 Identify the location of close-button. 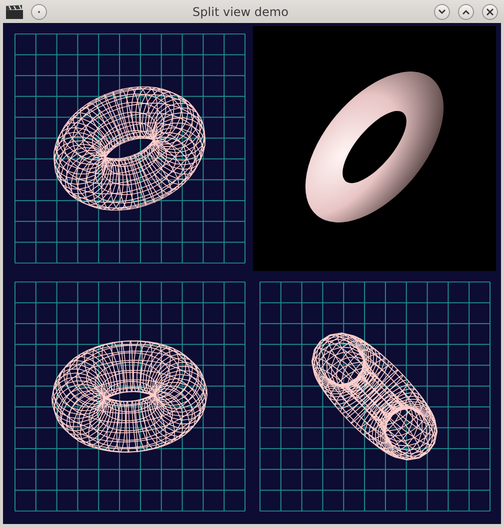
(490, 12).